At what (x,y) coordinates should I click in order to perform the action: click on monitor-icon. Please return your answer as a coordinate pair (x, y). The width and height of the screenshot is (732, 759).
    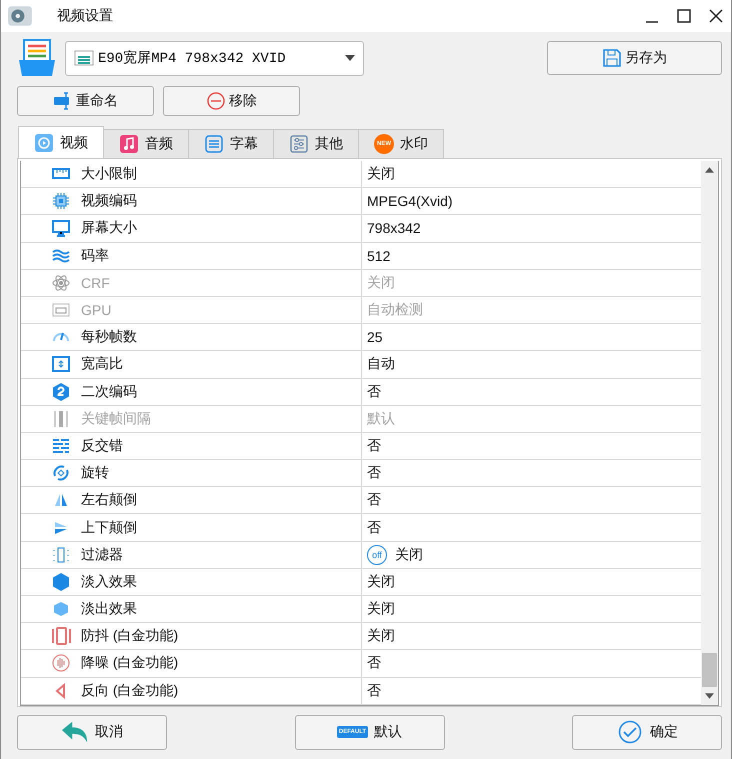
    Looking at the image, I should click on (61, 228).